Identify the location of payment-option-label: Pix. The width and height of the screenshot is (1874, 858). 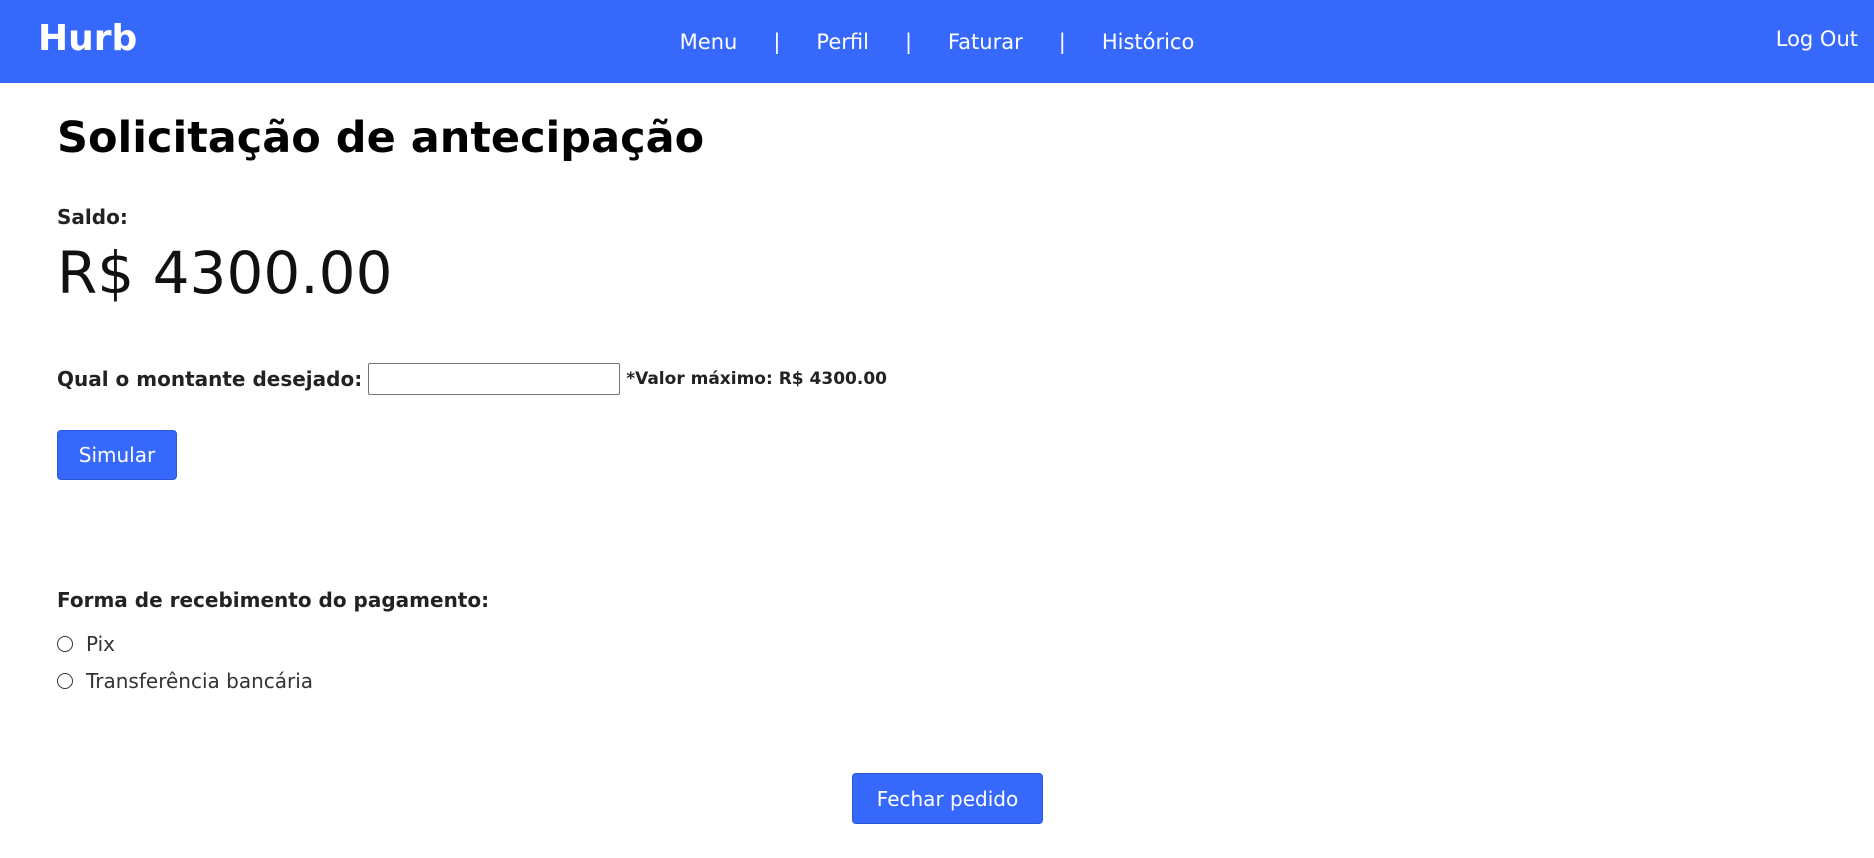
(101, 644).